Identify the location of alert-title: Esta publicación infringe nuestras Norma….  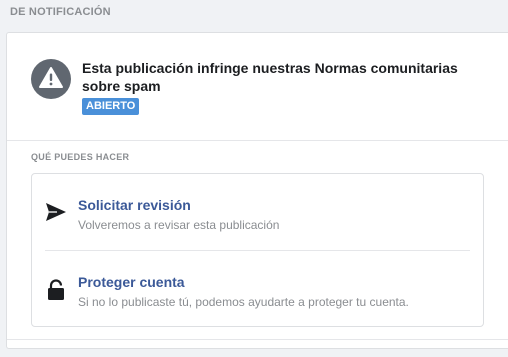
(270, 77).